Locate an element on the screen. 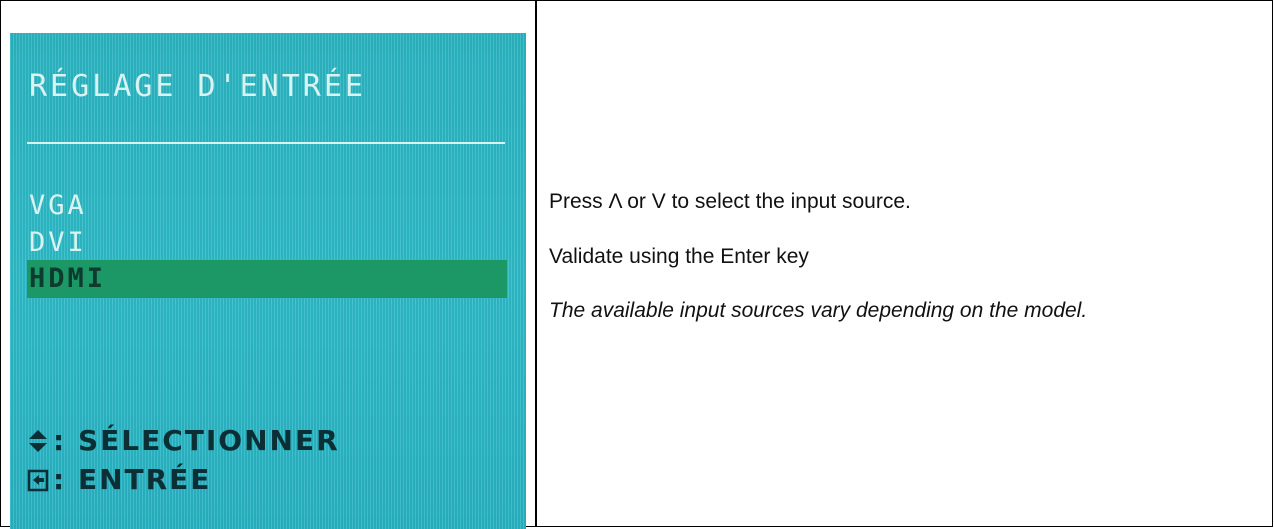 The width and height of the screenshot is (1274, 529). up-down-arrows-icon is located at coordinates (38, 441).